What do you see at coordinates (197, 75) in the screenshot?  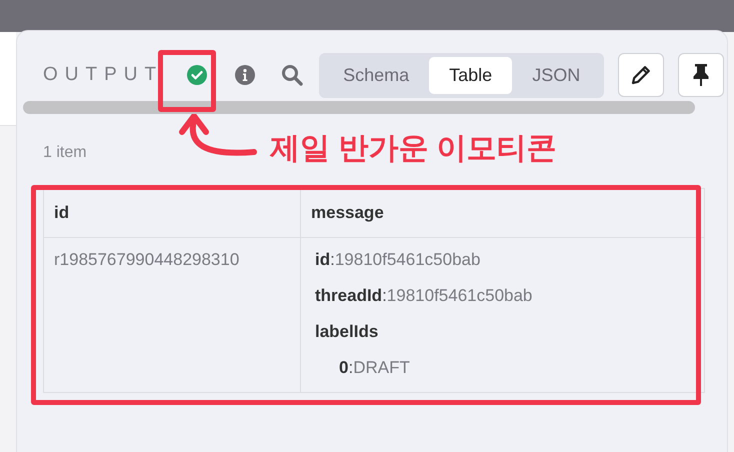 I see `check-circle-icon` at bounding box center [197, 75].